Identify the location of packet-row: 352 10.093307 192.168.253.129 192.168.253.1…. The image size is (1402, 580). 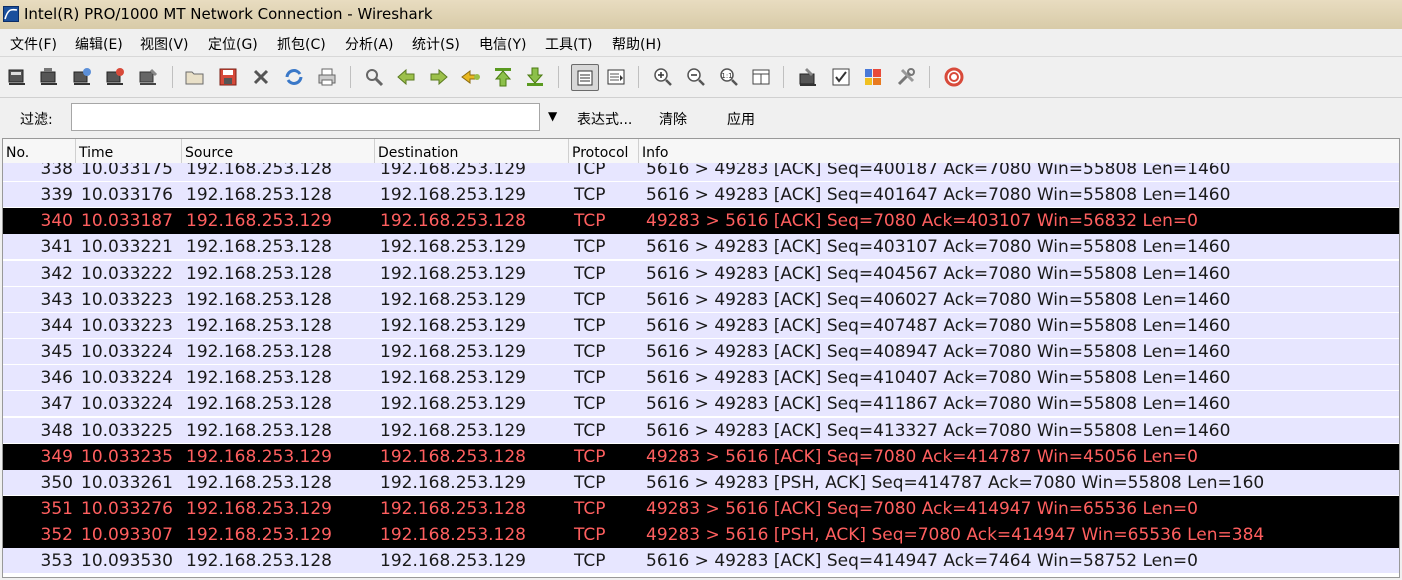
(701, 535).